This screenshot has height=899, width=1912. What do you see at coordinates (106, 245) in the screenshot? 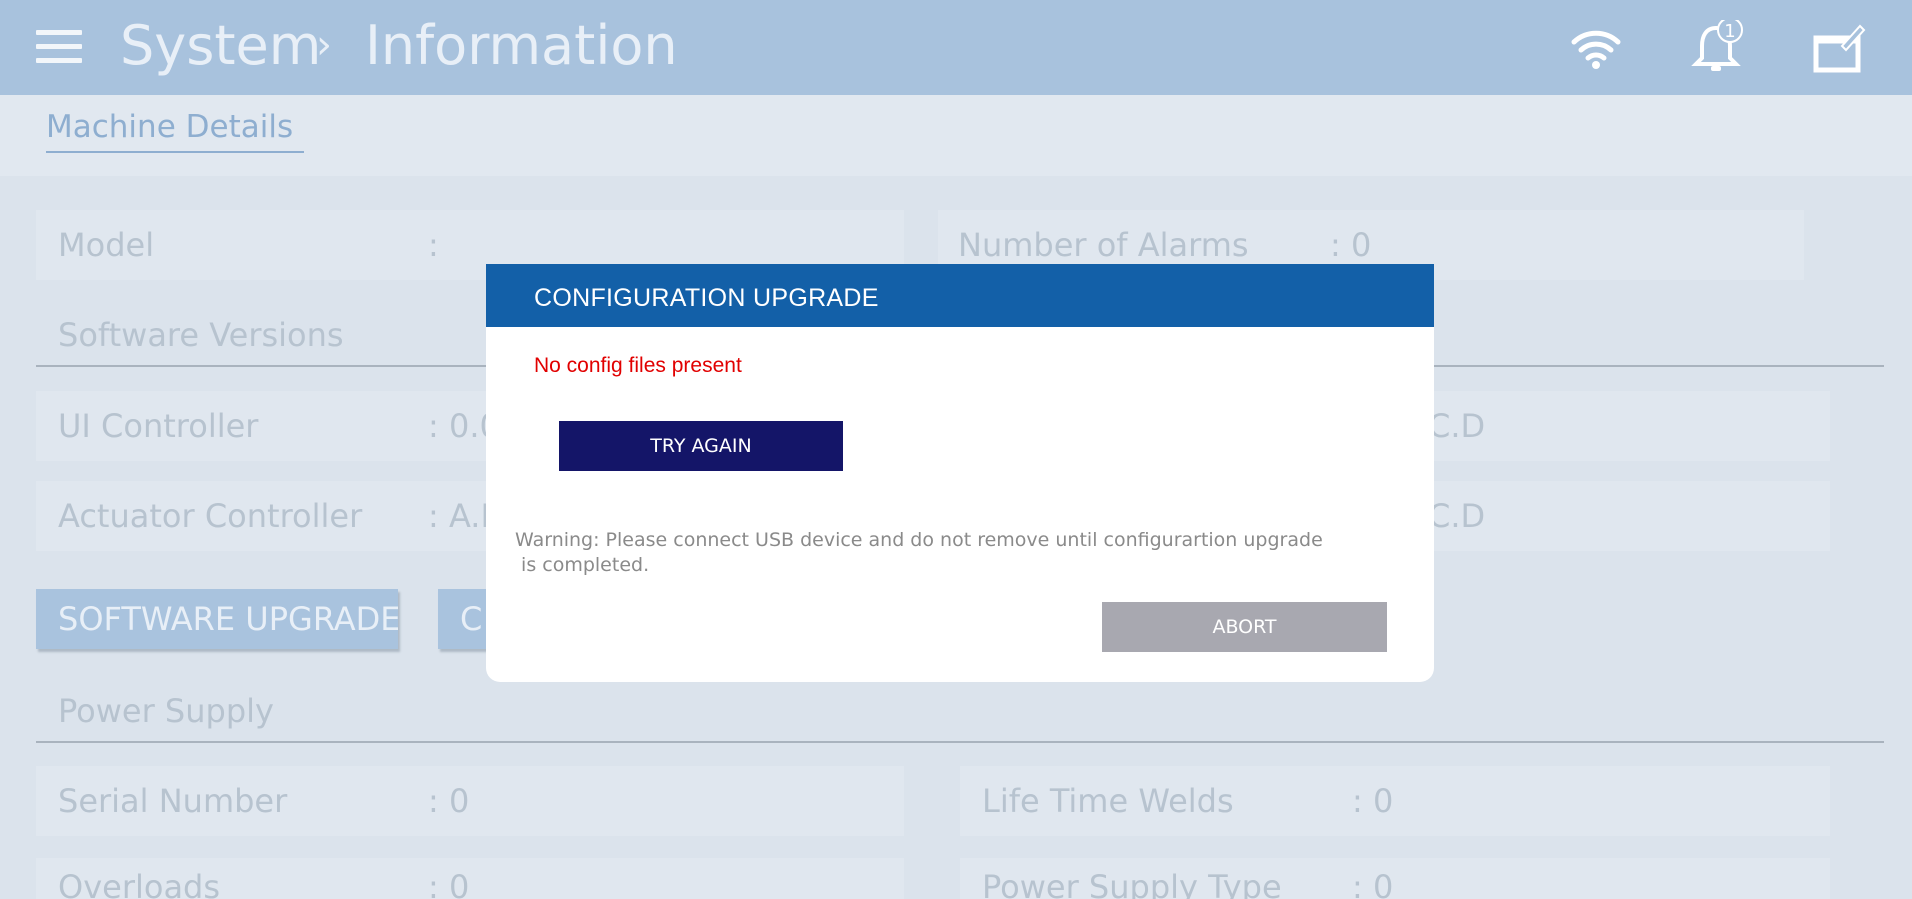
I see `model-label: Model` at bounding box center [106, 245].